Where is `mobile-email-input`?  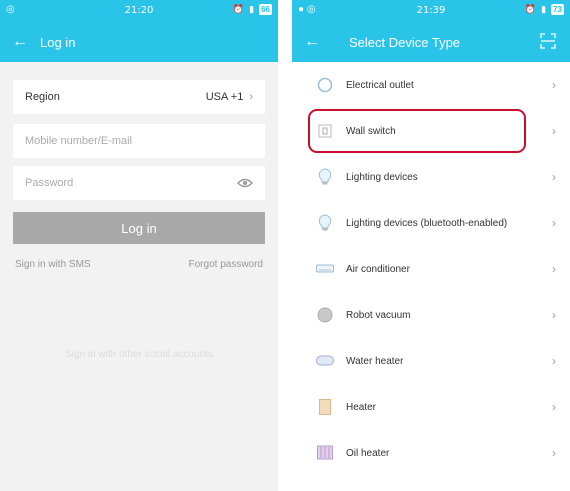
mobile-email-input is located at coordinates (139, 141).